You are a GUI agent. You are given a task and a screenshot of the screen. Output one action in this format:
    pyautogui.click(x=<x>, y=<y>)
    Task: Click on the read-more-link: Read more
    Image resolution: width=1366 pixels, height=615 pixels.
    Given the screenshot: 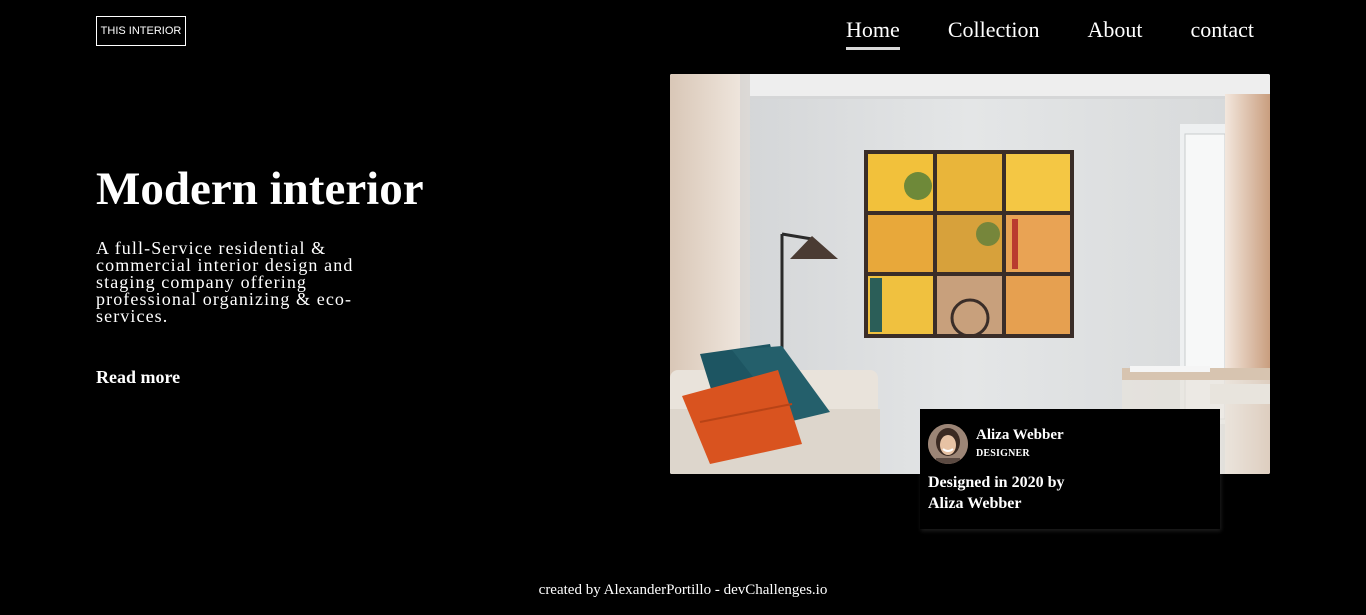 What is the action you would take?
    pyautogui.click(x=138, y=377)
    